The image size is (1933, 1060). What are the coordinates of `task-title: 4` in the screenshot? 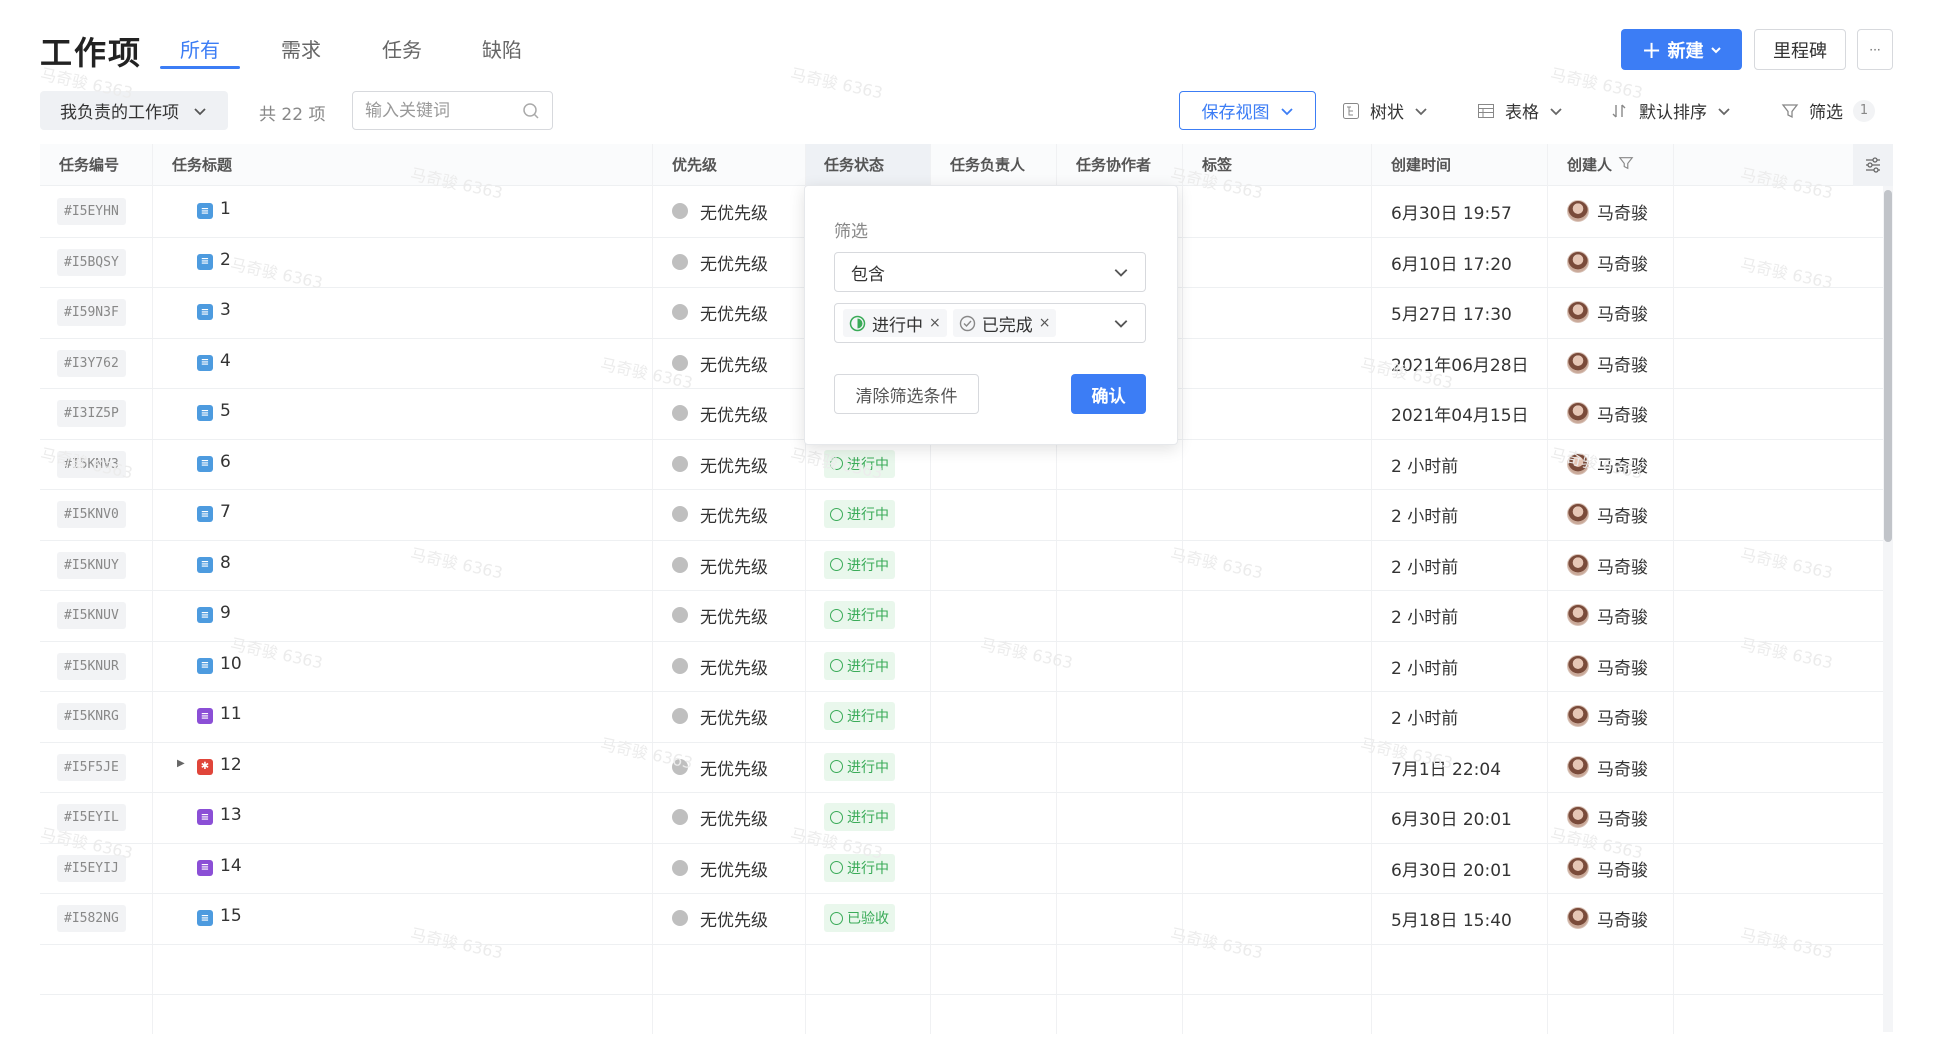 It's located at (225, 361).